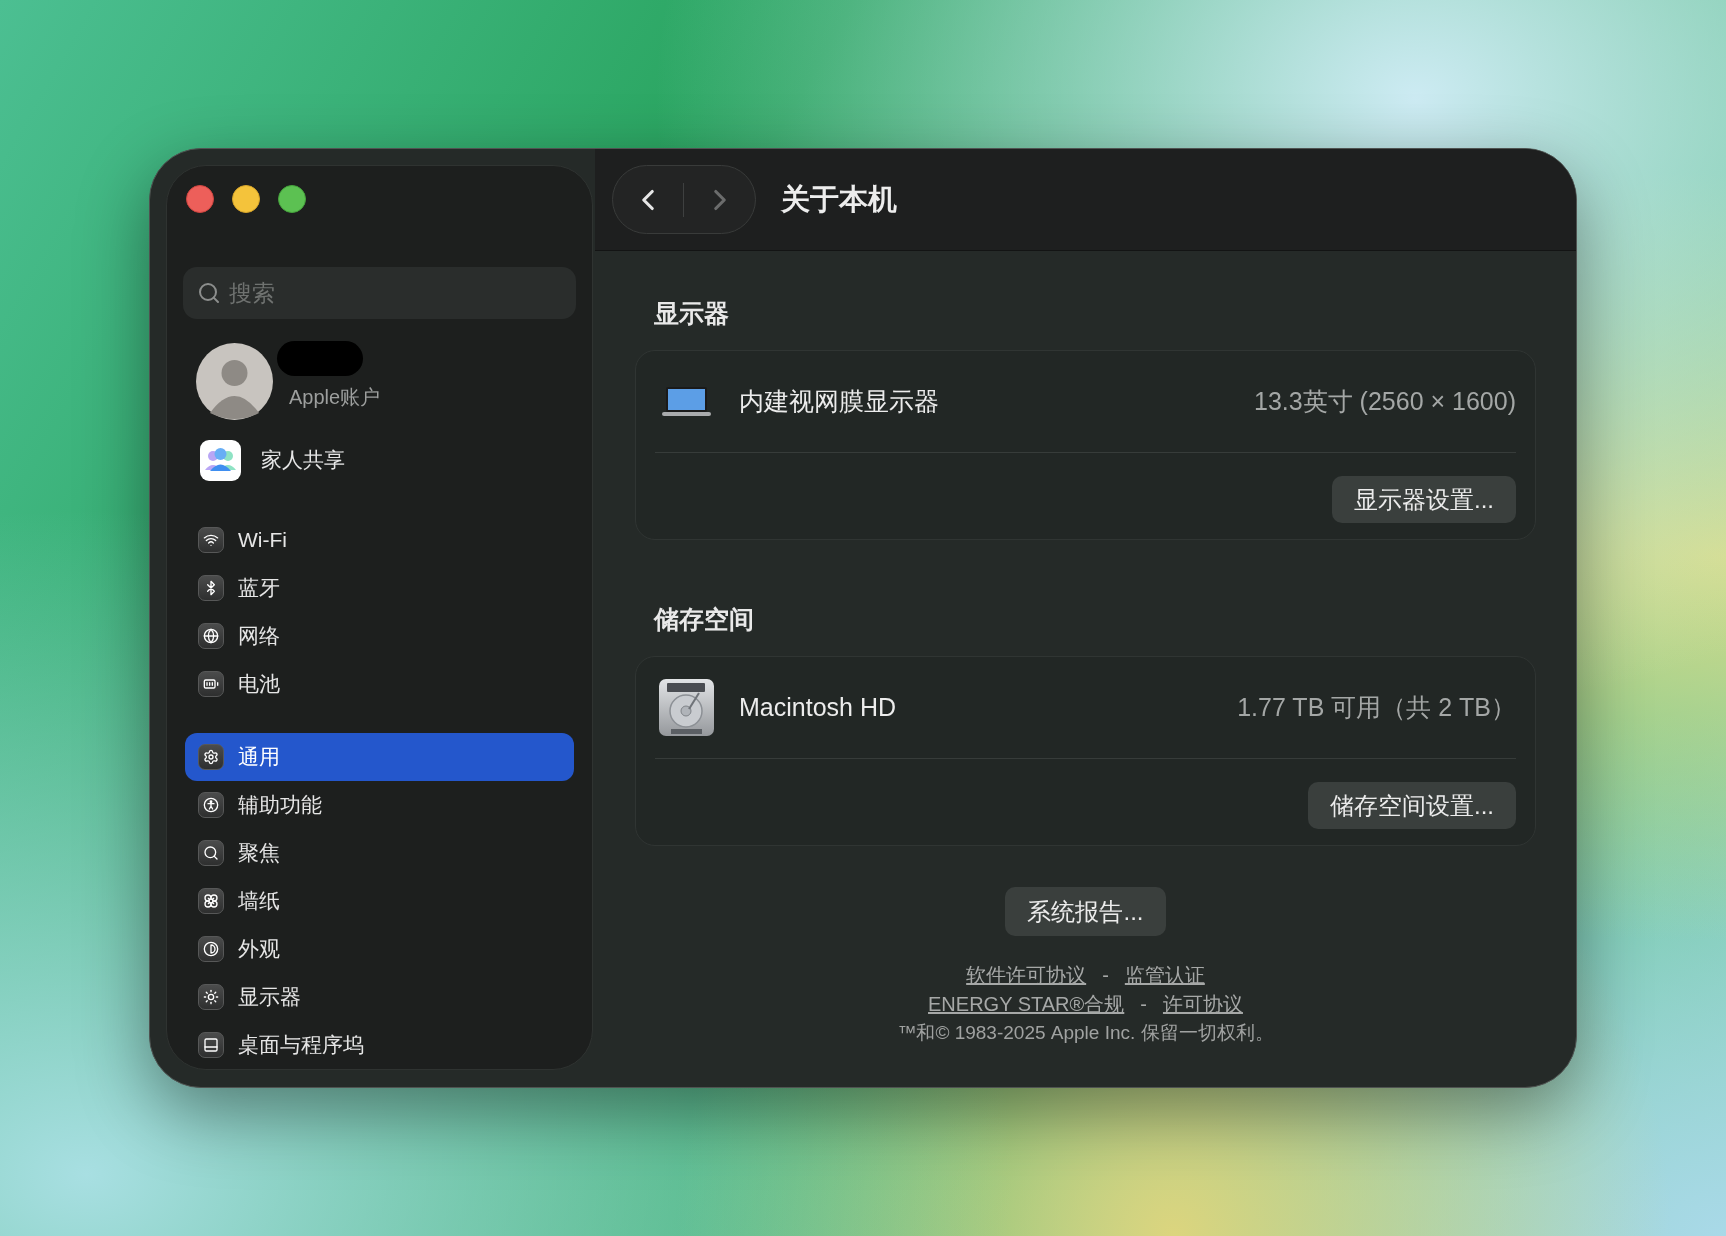  What do you see at coordinates (379, 1045) in the screenshot?
I see `sidebar-item: 桌面与程序坞` at bounding box center [379, 1045].